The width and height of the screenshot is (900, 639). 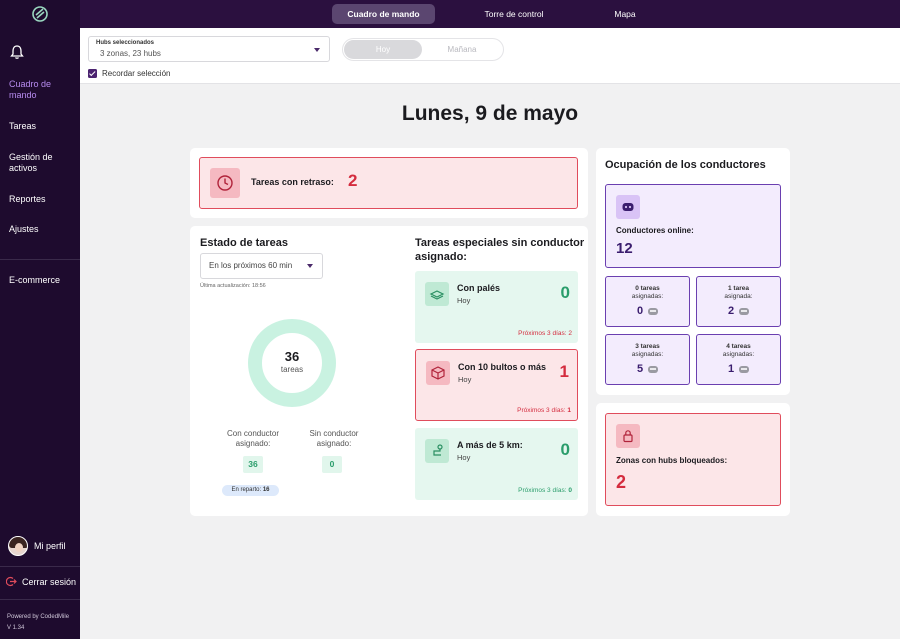 I want to click on box-icon, so click(x=438, y=373).